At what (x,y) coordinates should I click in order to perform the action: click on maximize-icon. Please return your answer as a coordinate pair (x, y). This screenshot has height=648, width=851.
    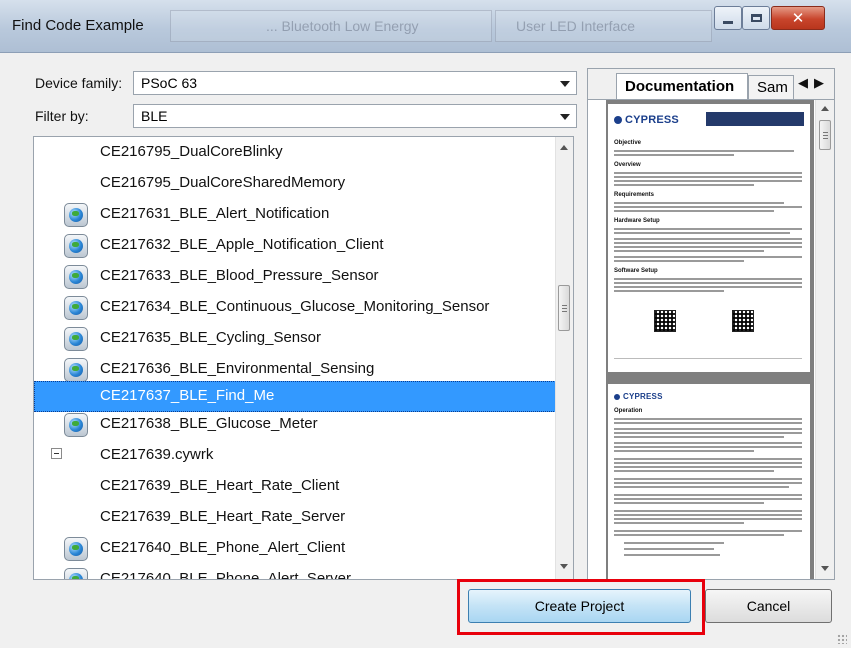
    Looking at the image, I should click on (756, 18).